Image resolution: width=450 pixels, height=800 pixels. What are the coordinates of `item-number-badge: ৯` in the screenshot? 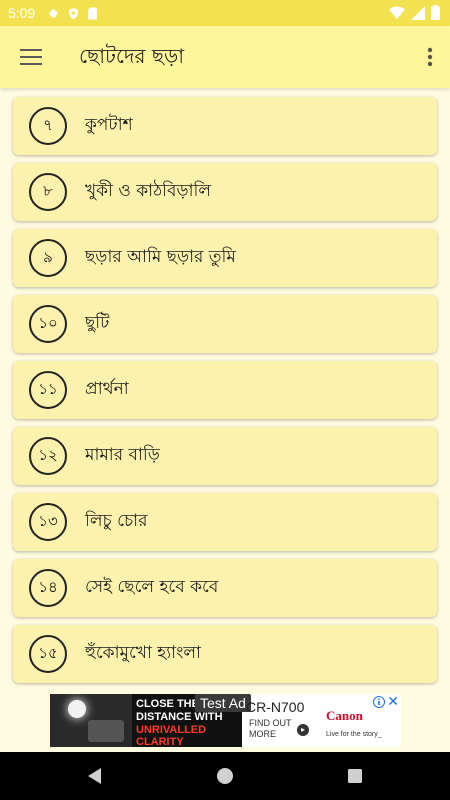 It's located at (48, 258).